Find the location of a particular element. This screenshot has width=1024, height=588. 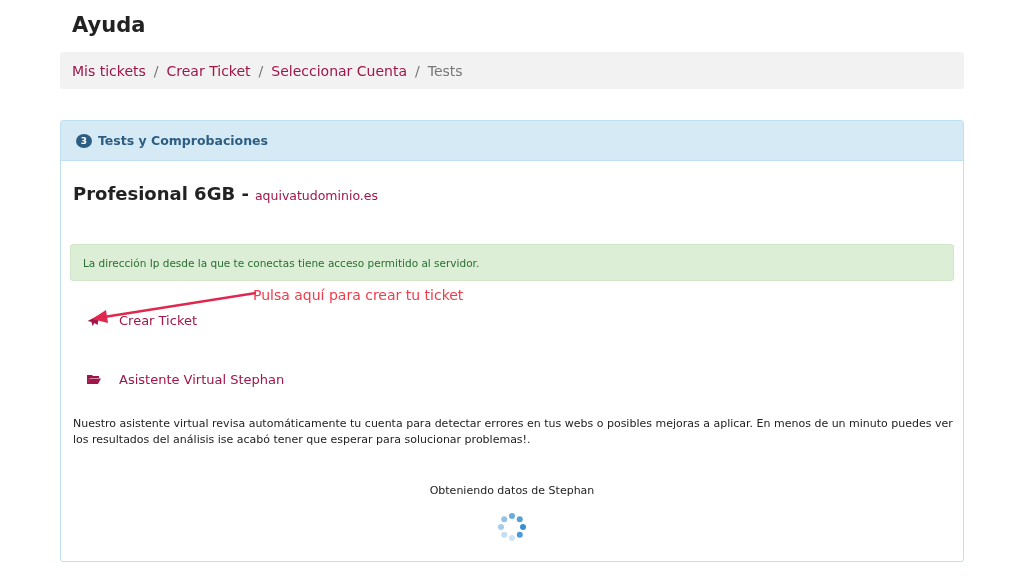

step-badge: 3 is located at coordinates (84, 140).